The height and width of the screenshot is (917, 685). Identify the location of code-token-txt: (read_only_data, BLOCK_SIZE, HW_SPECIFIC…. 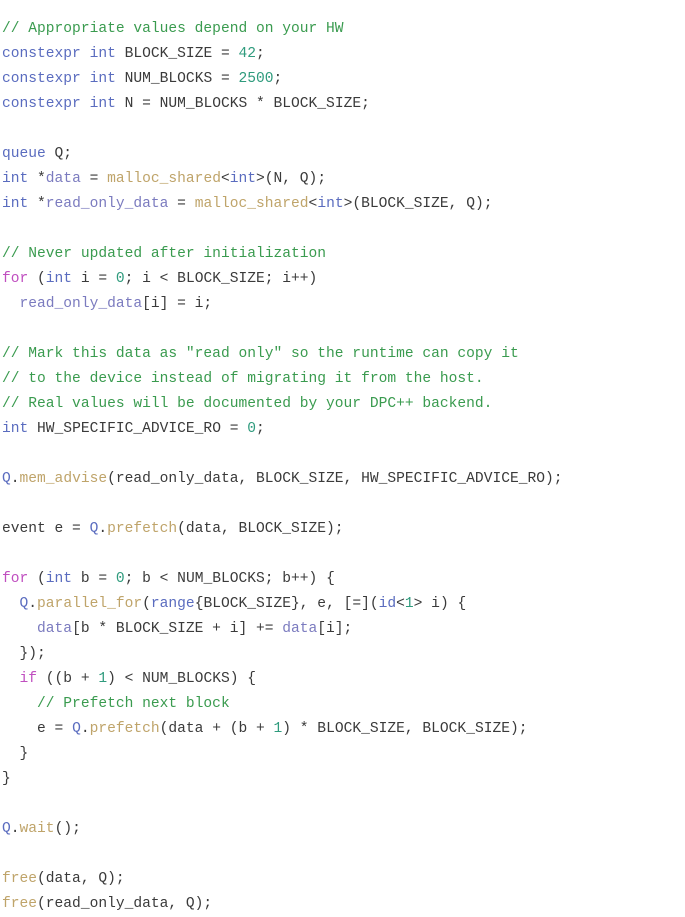
(335, 478).